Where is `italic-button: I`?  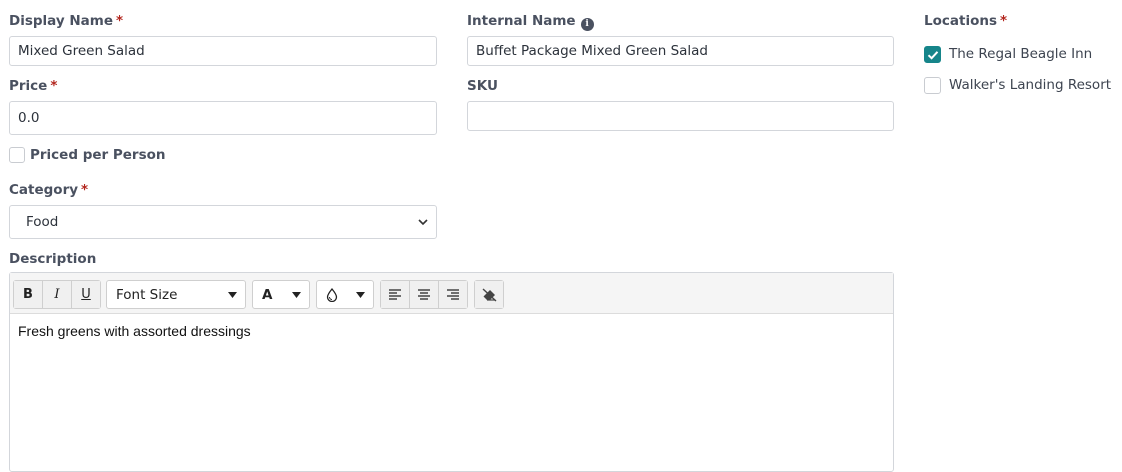
italic-button: I is located at coordinates (57, 294).